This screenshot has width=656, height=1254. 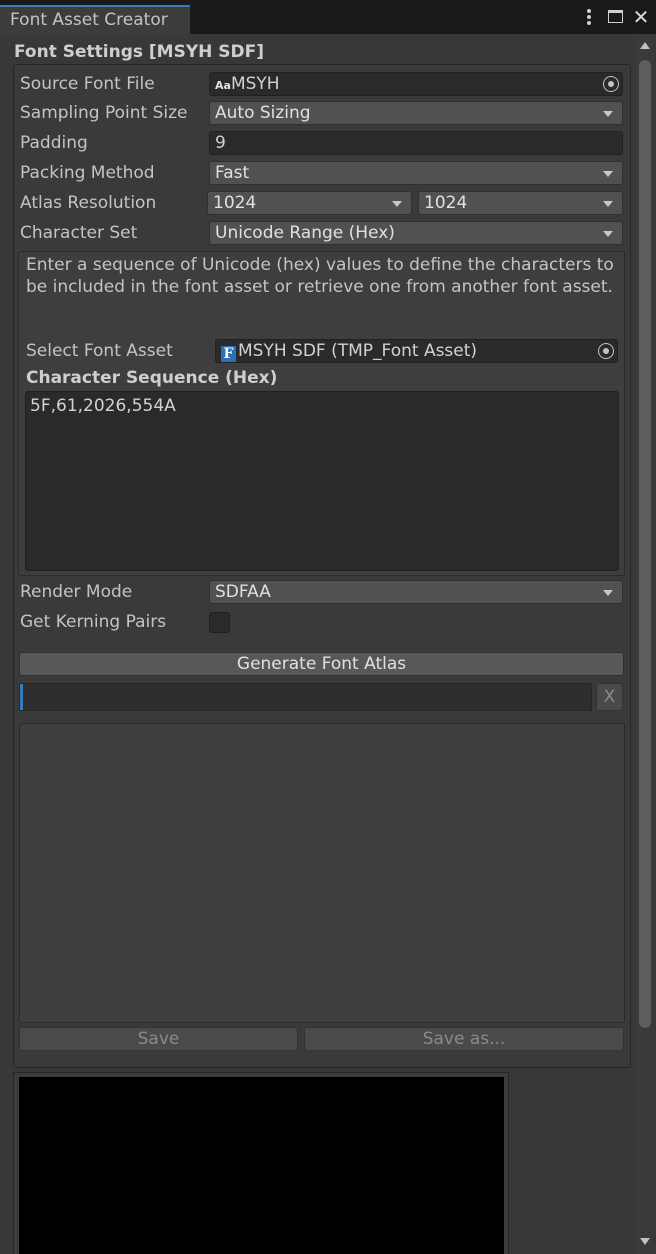 I want to click on atlas-resolution-label: Atlas Resolution, so click(x=88, y=203).